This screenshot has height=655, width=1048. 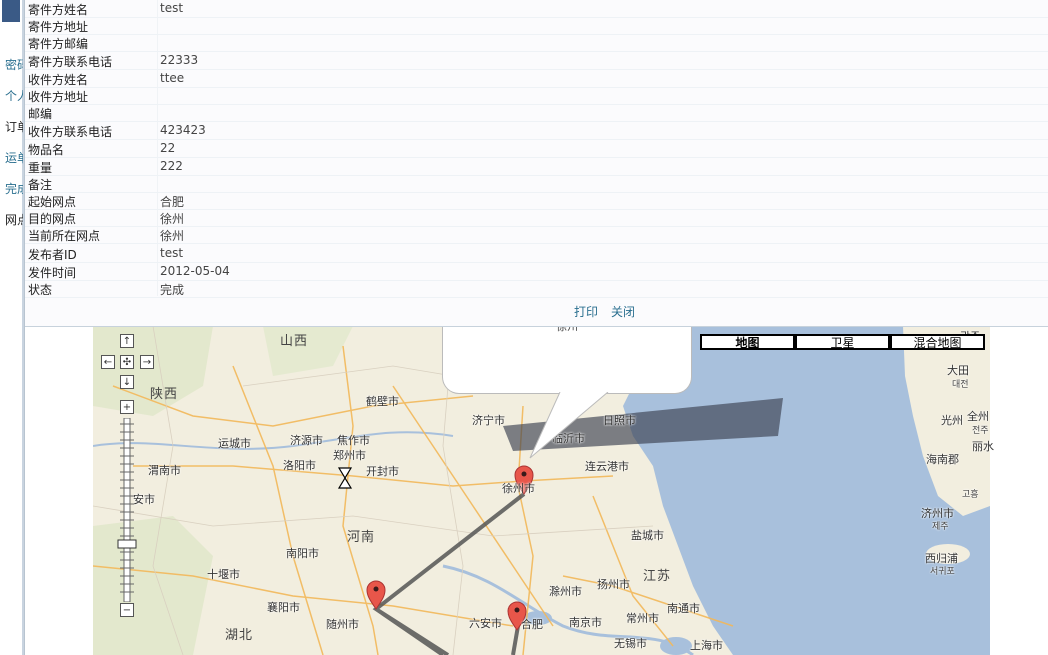 I want to click on city-label-korean: 고흥, so click(x=970, y=495).